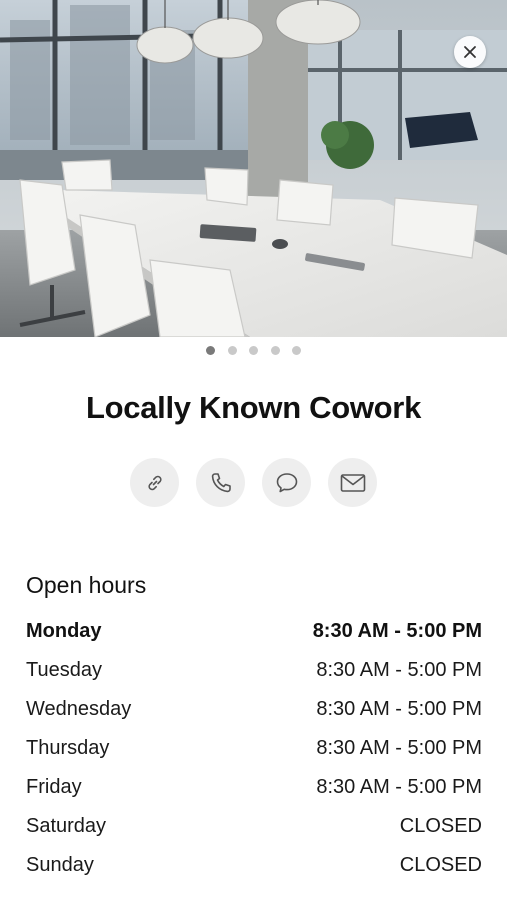 Image resolution: width=507 pixels, height=900 pixels. What do you see at coordinates (86, 585) in the screenshot?
I see `open-hours-heading: Open hours` at bounding box center [86, 585].